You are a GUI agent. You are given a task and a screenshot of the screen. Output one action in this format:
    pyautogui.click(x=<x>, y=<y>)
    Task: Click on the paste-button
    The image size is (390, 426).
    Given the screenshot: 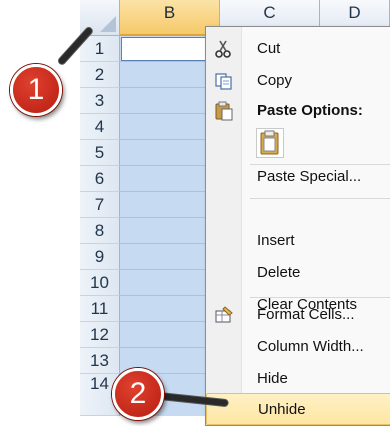 What is the action you would take?
    pyautogui.click(x=270, y=143)
    